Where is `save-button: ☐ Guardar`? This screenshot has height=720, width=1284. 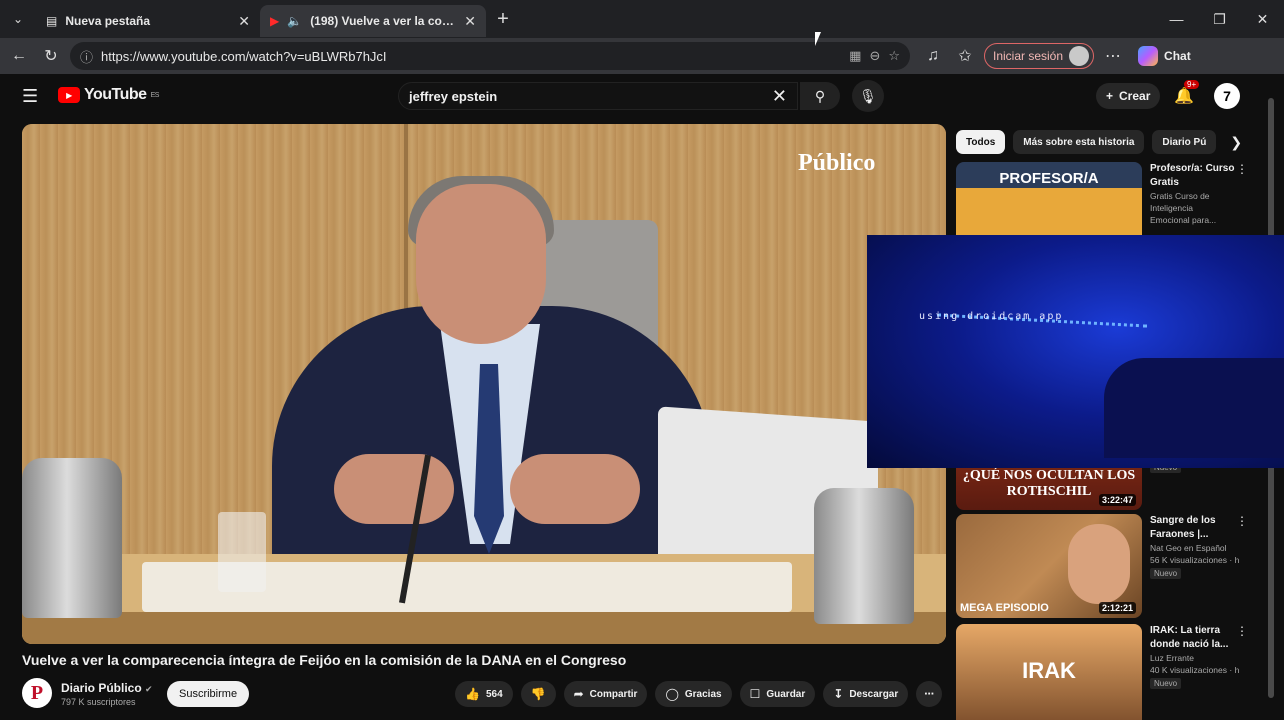 save-button: ☐ Guardar is located at coordinates (777, 694).